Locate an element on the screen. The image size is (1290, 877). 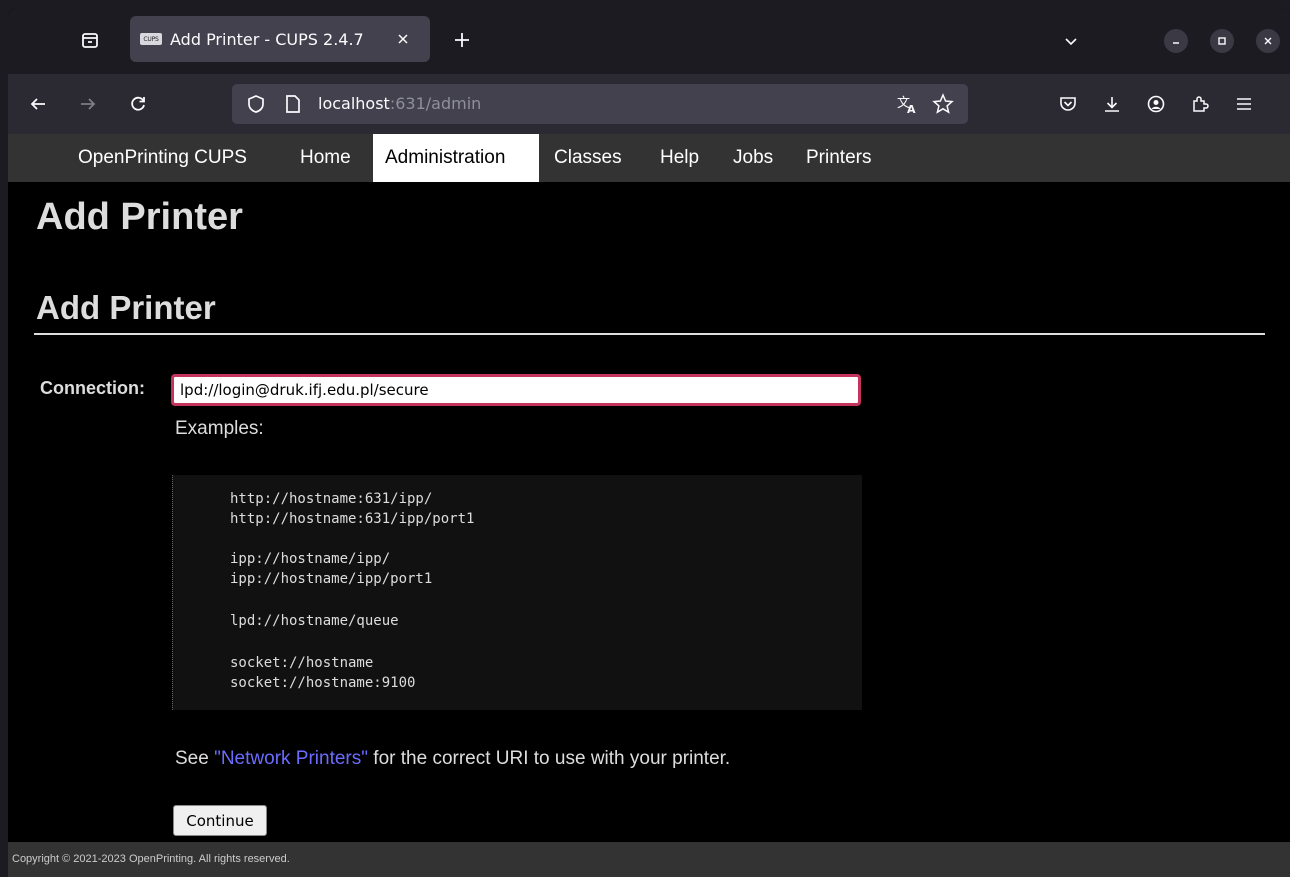
examples-label: Examples: is located at coordinates (219, 428).